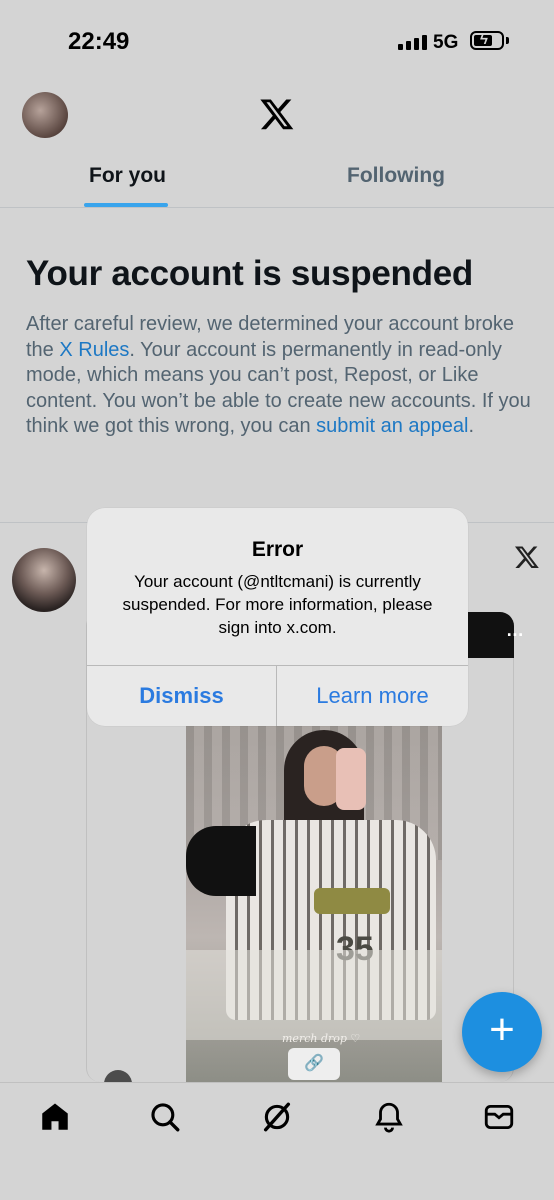 Image resolution: width=554 pixels, height=1200 pixels. I want to click on signal-icon, so click(412, 42).